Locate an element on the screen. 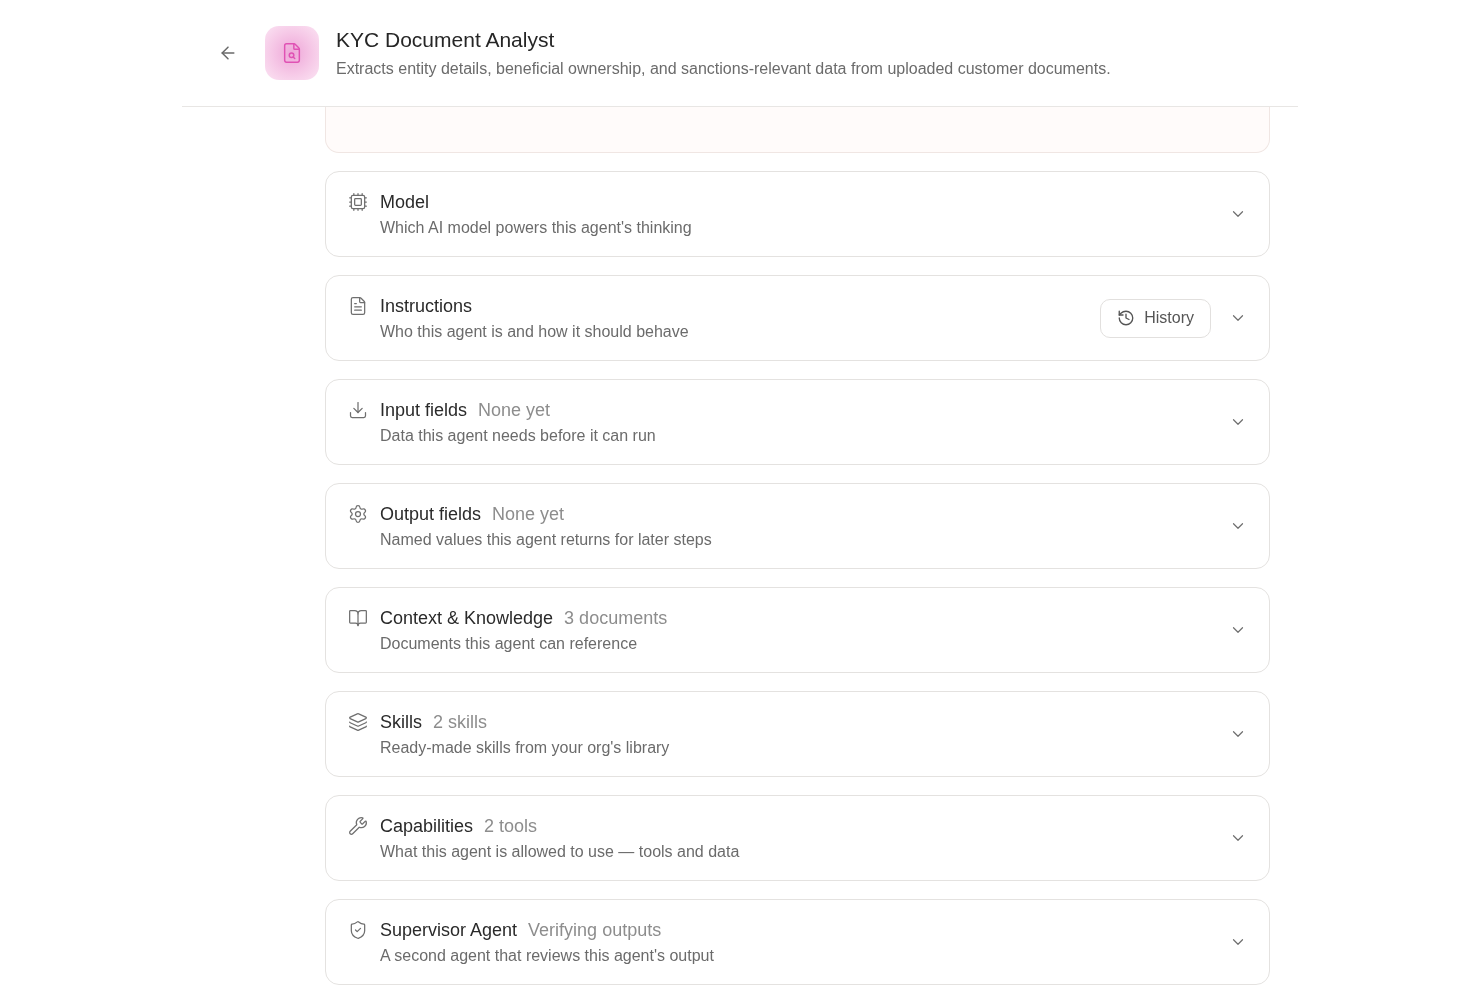  section-title: Context & Knowledge is located at coordinates (467, 618).